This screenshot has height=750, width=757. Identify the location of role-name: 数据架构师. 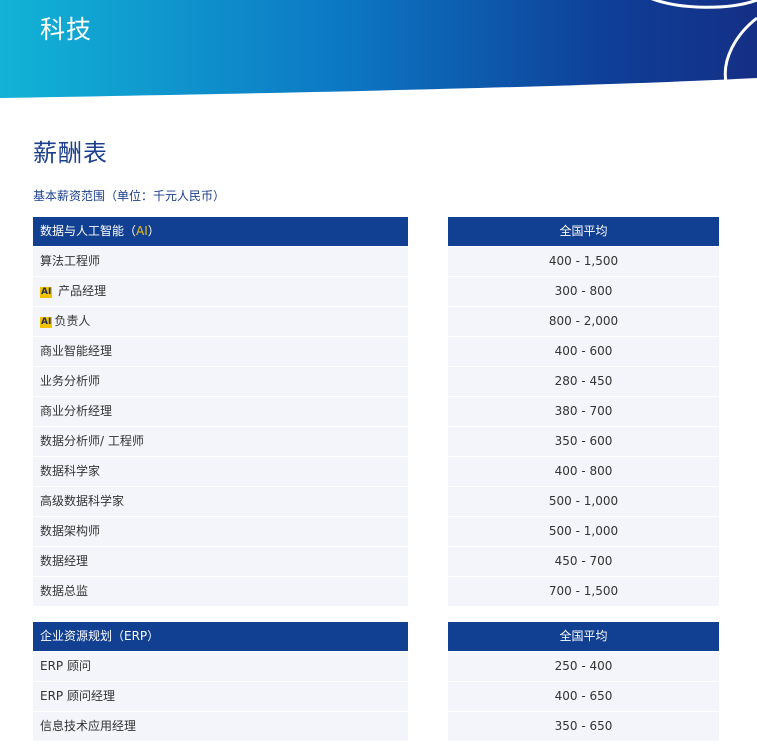
(70, 531).